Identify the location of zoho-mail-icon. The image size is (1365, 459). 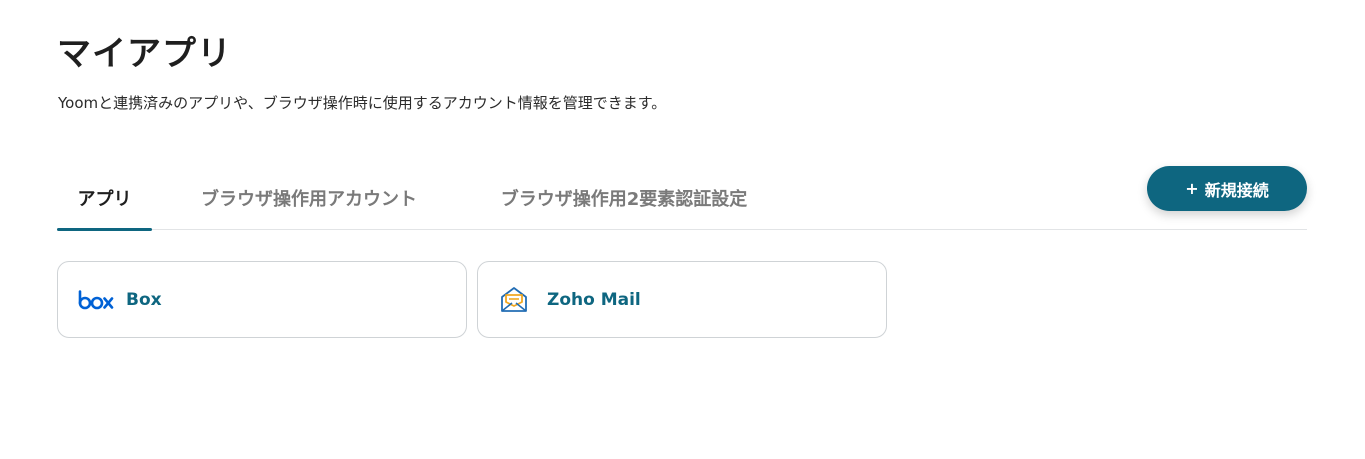
(515, 300).